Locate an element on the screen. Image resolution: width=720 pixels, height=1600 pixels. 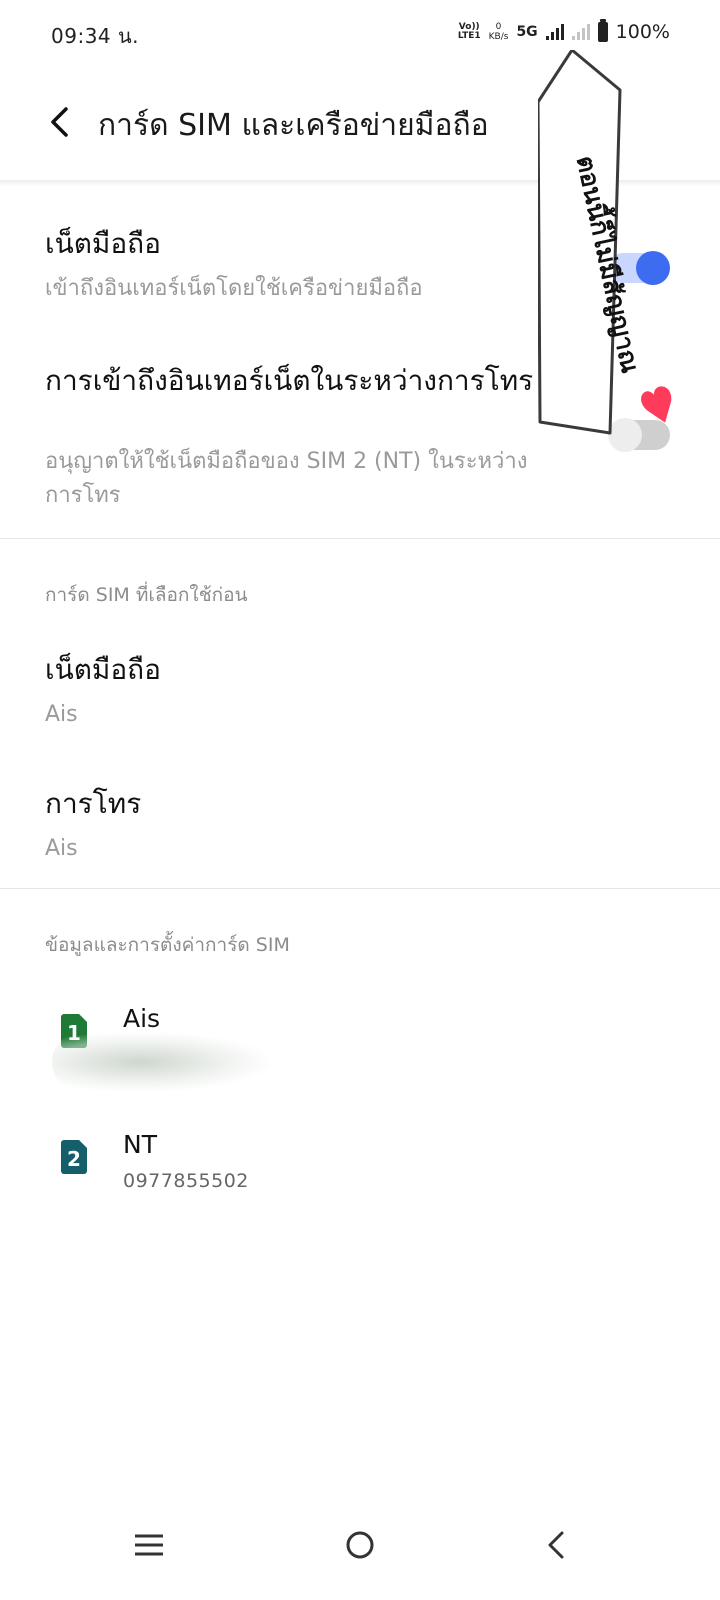
sim-info-section-label: ข้อมูลและการตั้งค่าการ์ด SIM is located at coordinates (167, 945).